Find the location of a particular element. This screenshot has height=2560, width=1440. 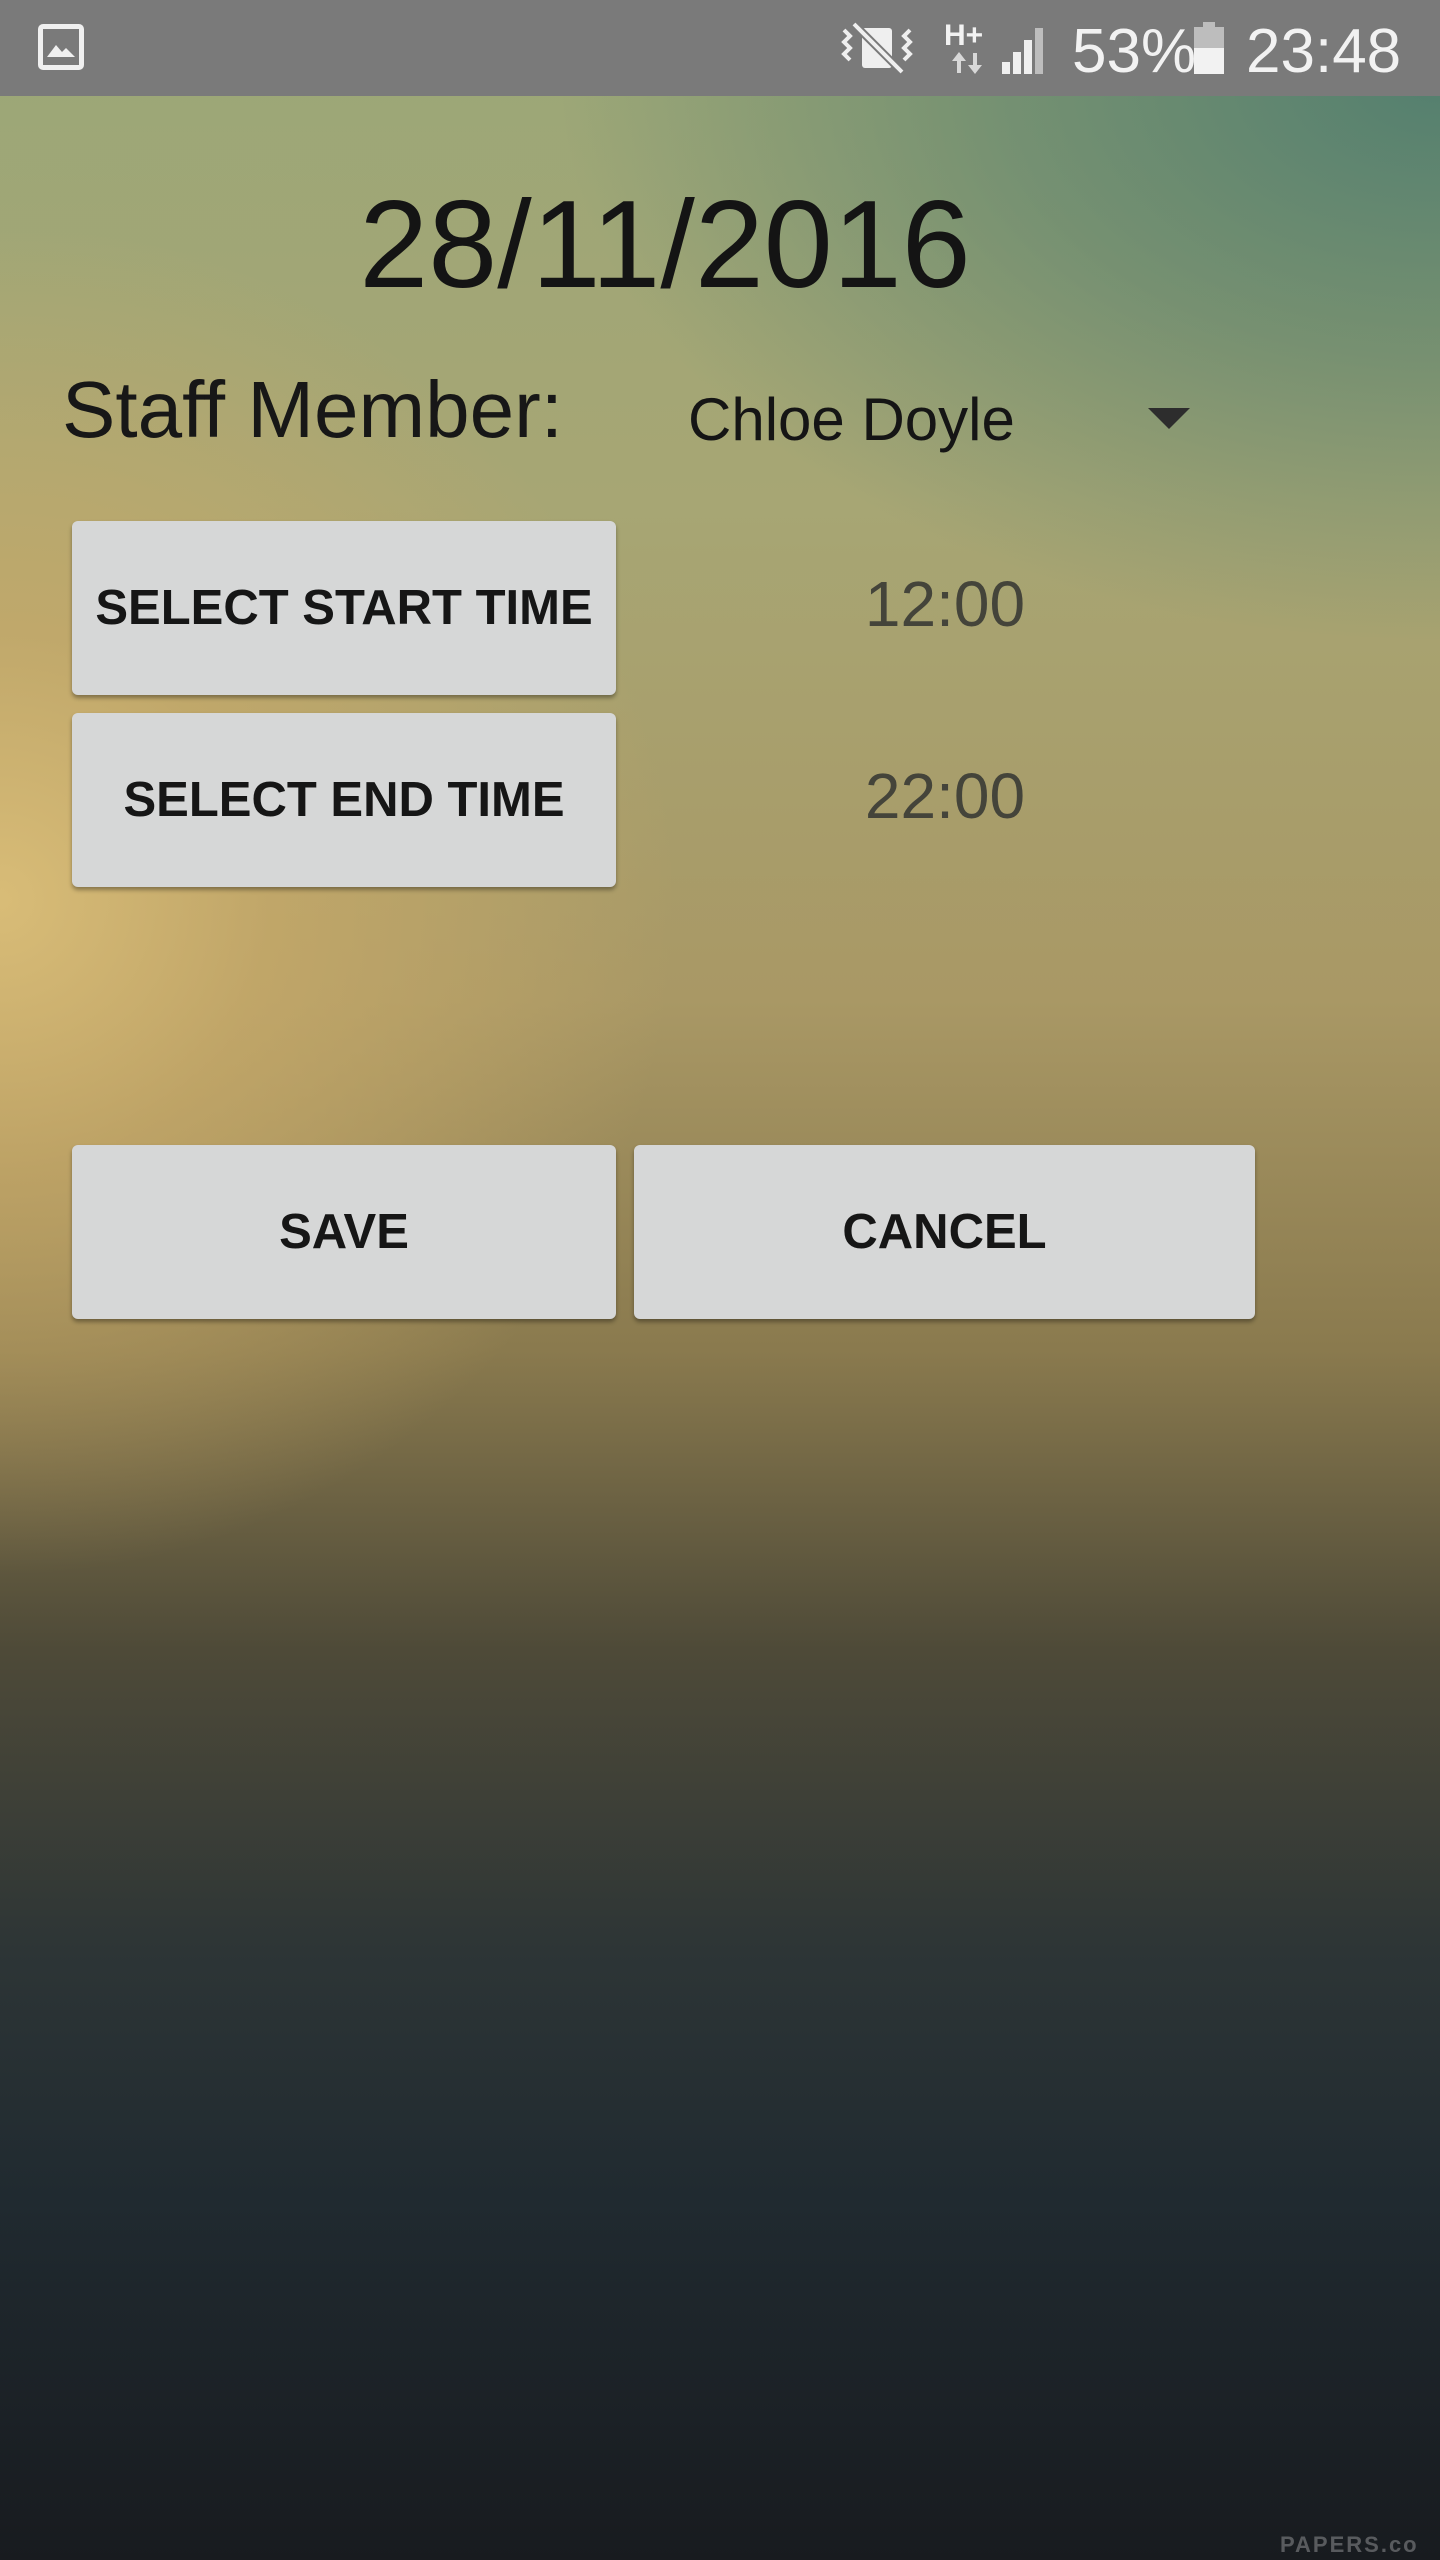

cell-signal-icon is located at coordinates (1022, 51).